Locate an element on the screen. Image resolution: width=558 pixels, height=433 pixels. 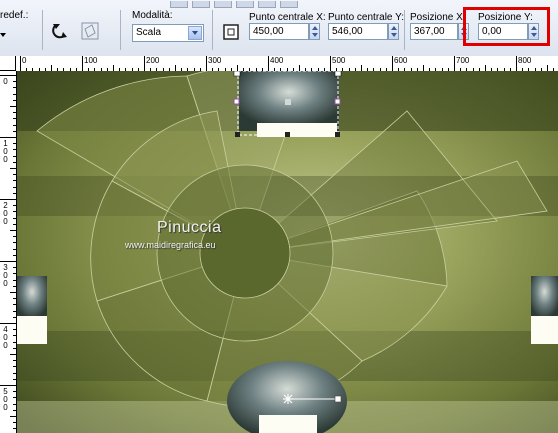
ruler-label: 300 is located at coordinates (5, 275).